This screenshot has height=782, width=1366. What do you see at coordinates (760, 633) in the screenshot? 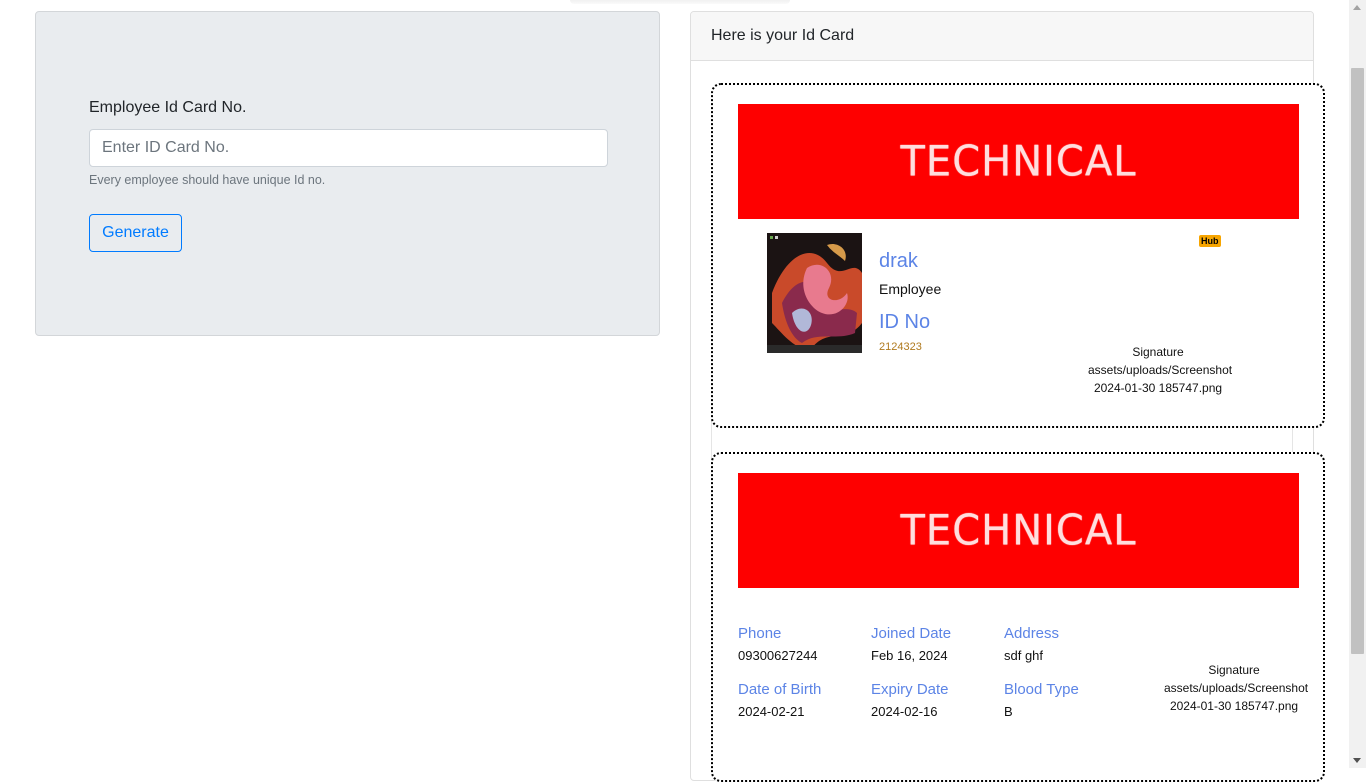
I see `phone-label: Phone` at bounding box center [760, 633].